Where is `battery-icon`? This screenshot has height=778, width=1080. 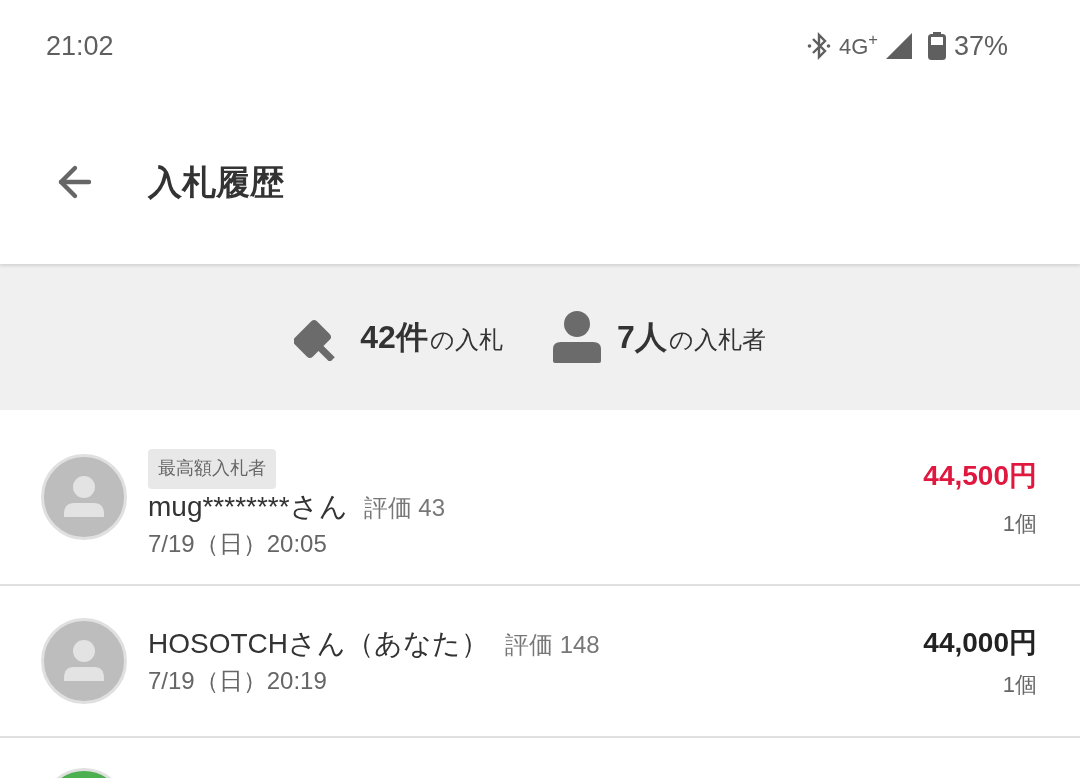 battery-icon is located at coordinates (936, 46).